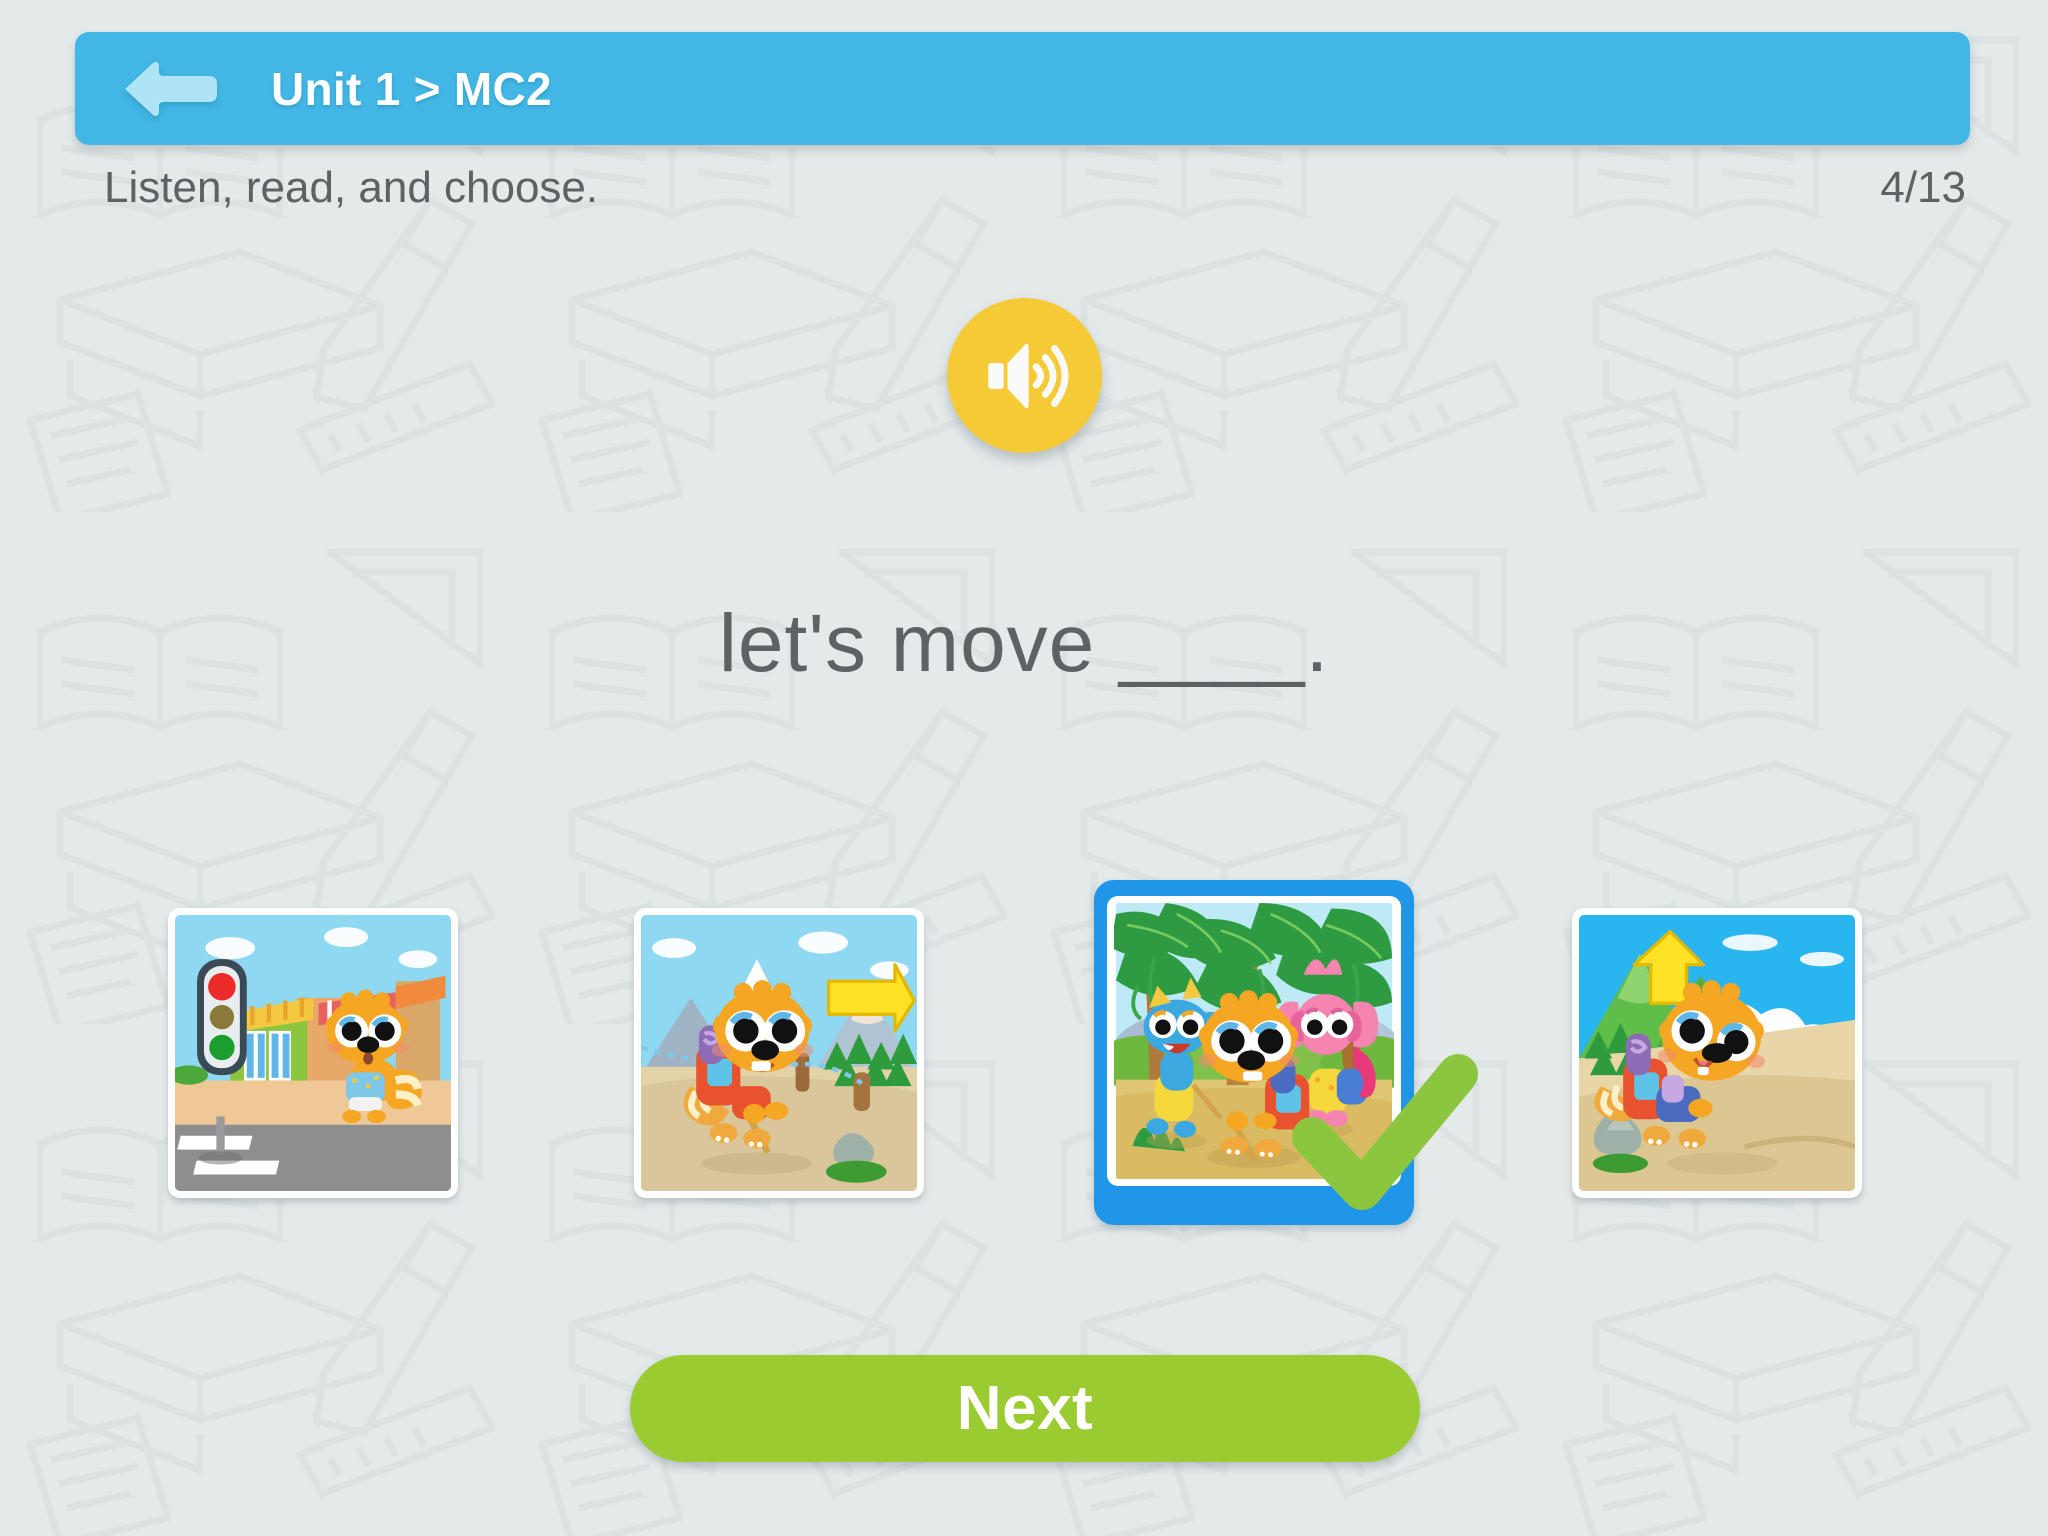 The width and height of the screenshot is (2048, 1536). I want to click on option-3-illustration, so click(1254, 1041).